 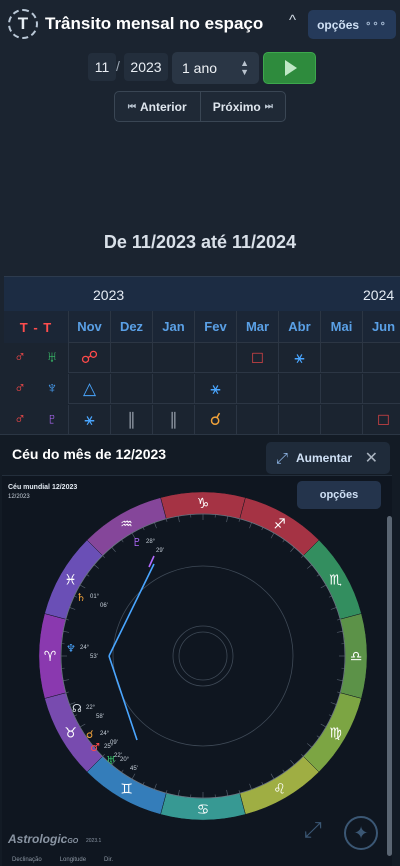 I want to click on expand-icon: ⤢, so click(x=282, y=458).